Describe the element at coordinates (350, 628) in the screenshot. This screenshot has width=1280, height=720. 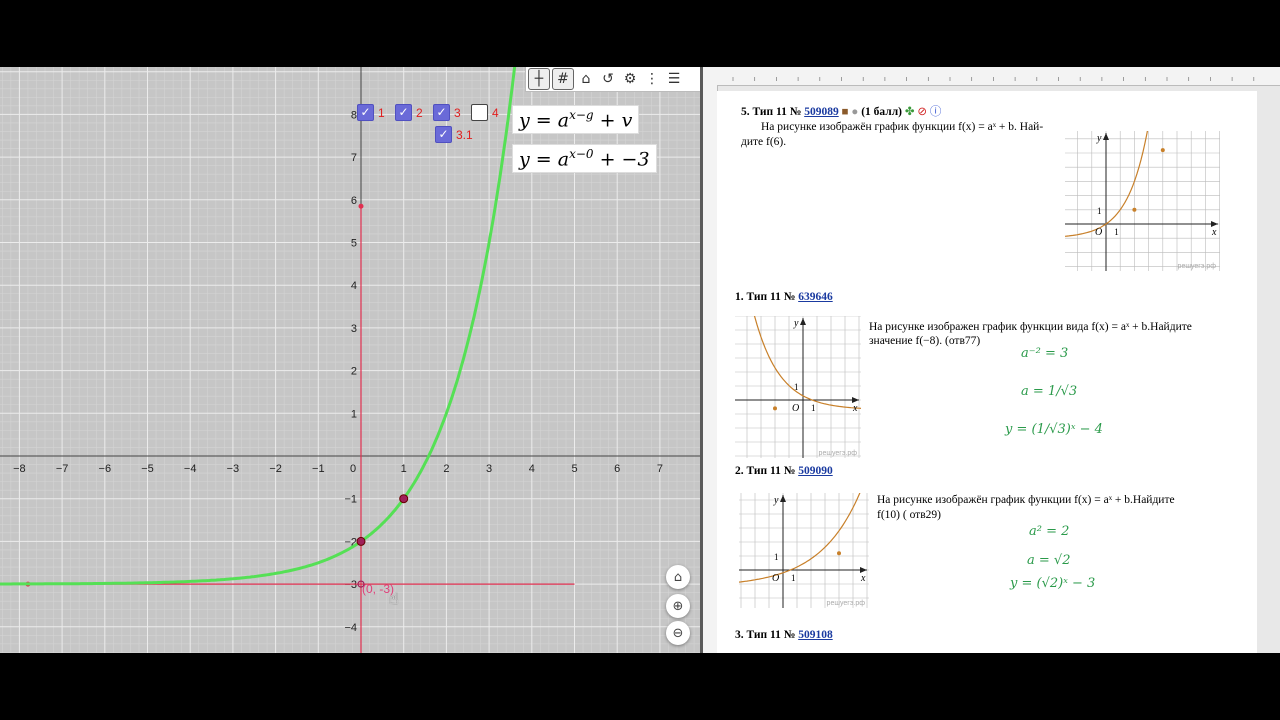
I see `y-tick-label: −4` at that location.